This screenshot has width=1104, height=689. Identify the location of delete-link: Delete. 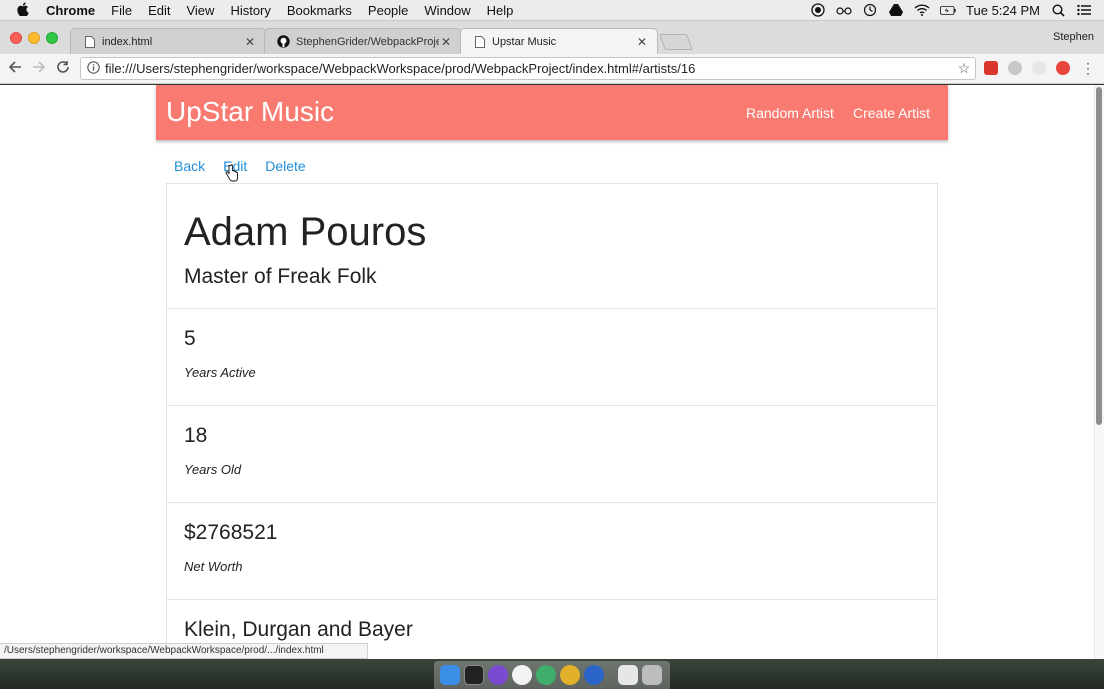
(285, 166).